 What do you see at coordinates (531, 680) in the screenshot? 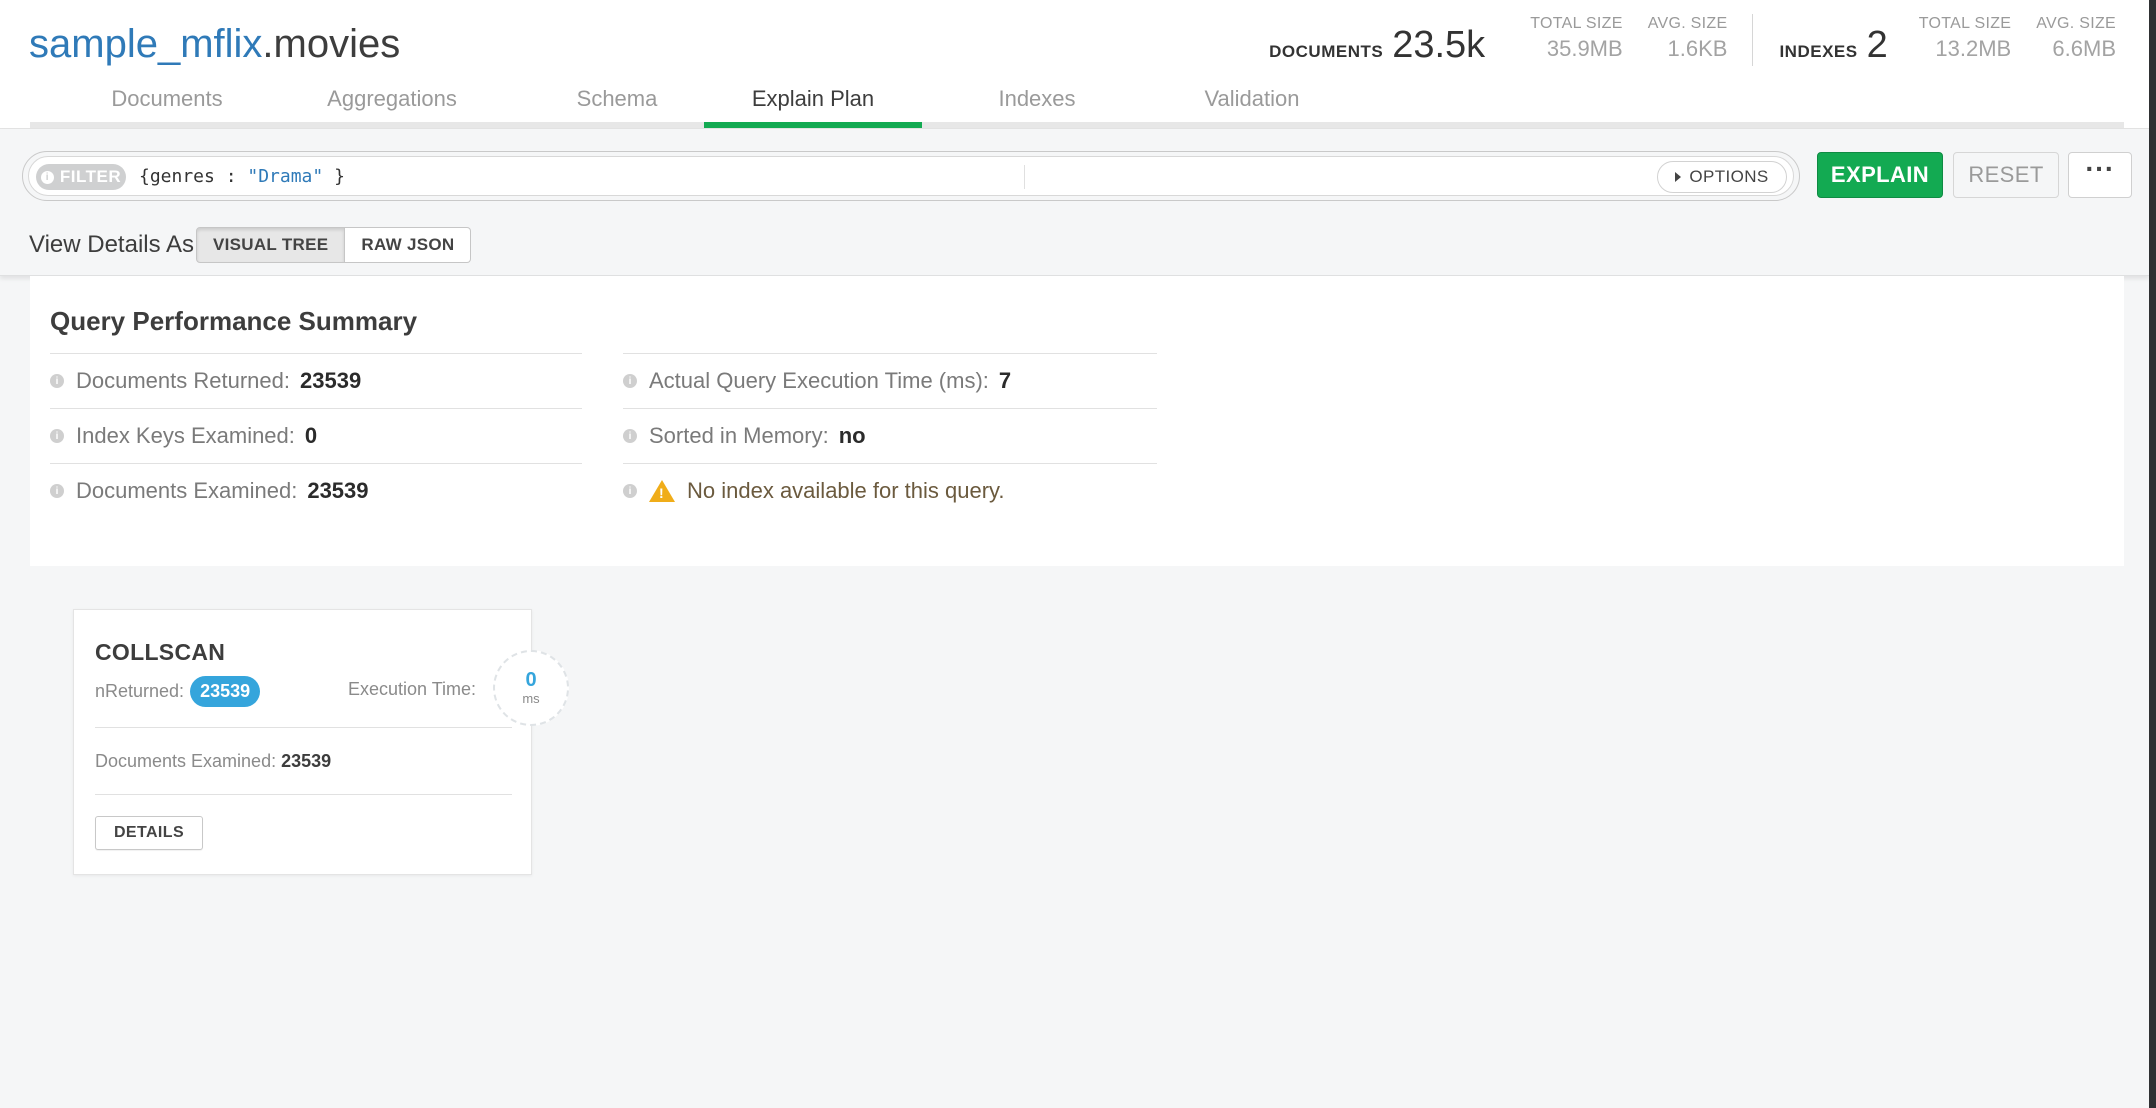
I see `execution-time-value: 0` at bounding box center [531, 680].